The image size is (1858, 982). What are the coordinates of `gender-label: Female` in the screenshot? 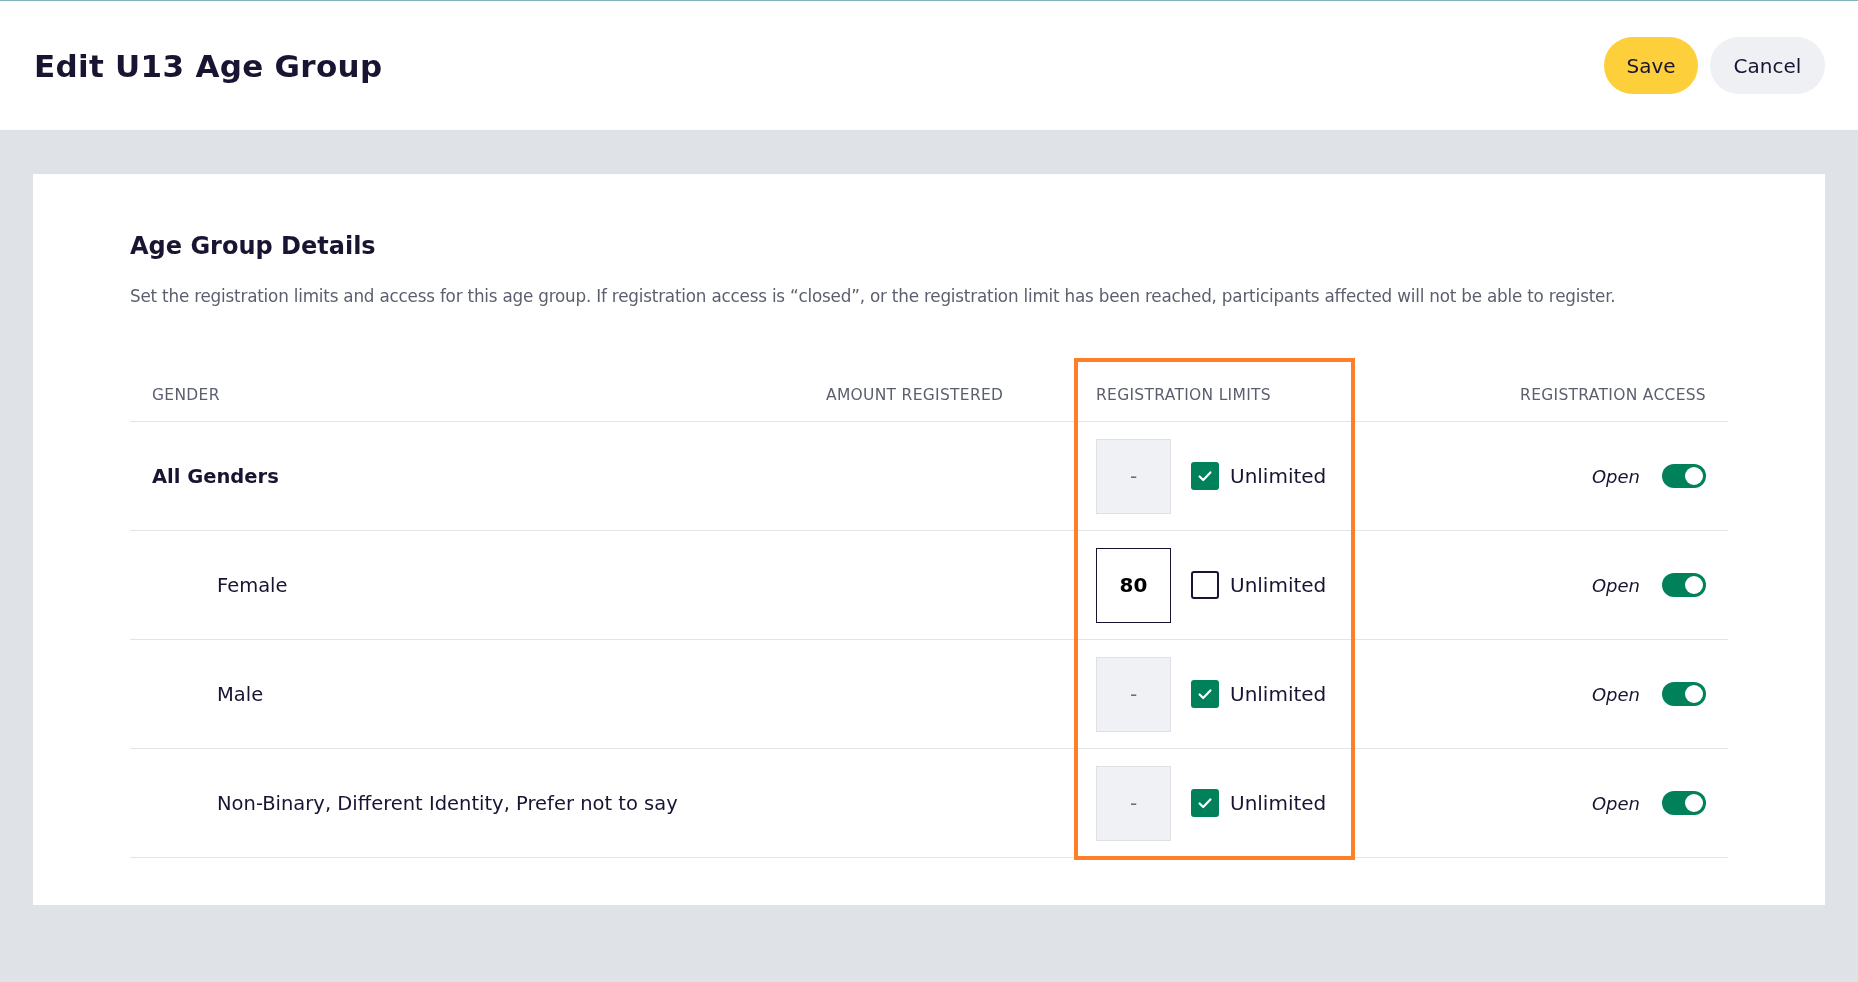 It's located at (252, 585).